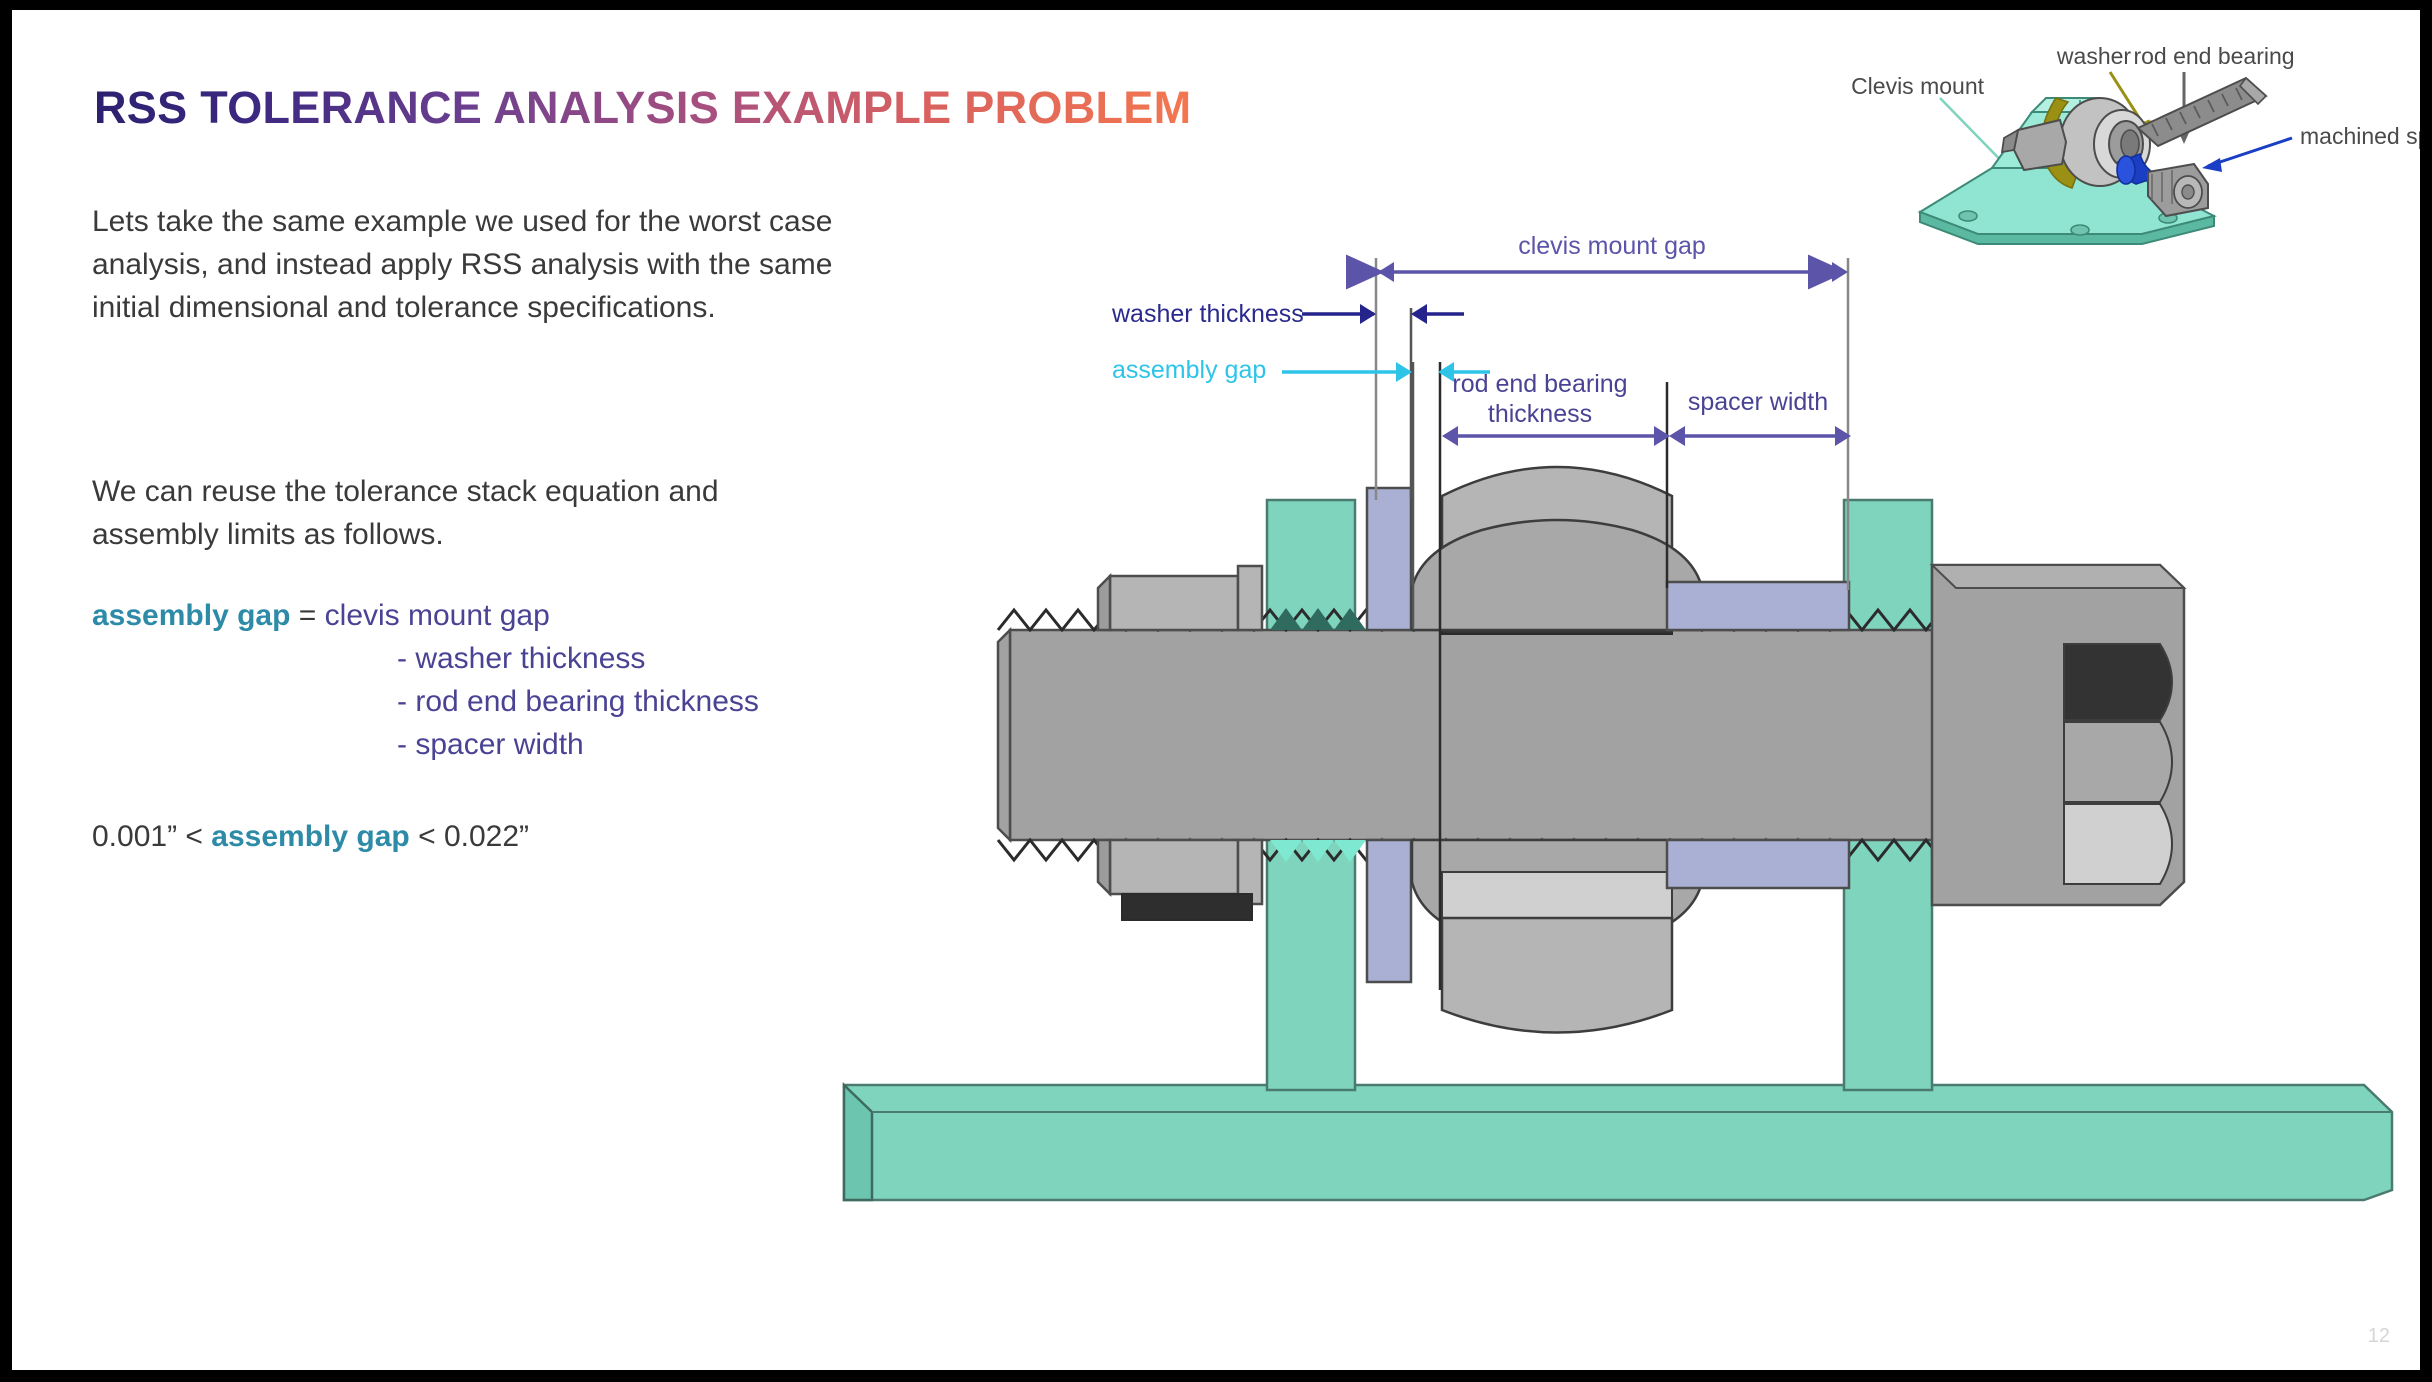  What do you see at coordinates (1918, 86) in the screenshot?
I see `thumbnail-label-clevis-mount: Clevis mount` at bounding box center [1918, 86].